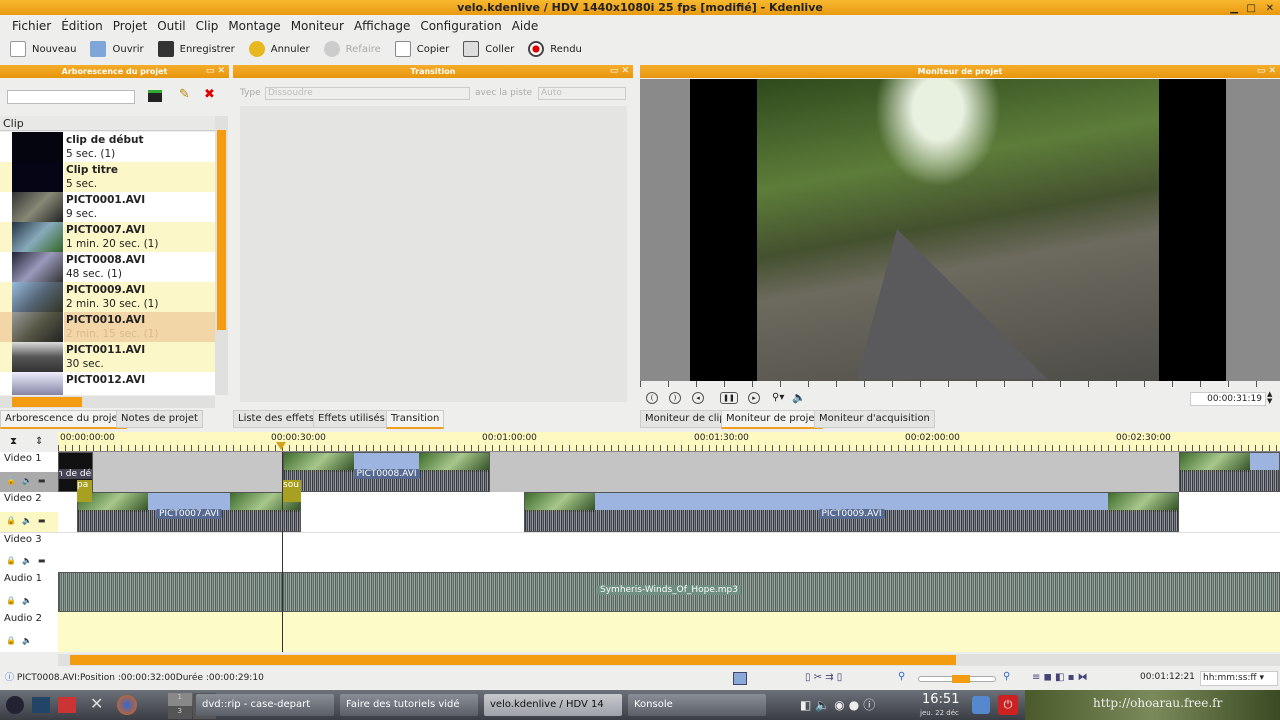  Describe the element at coordinates (107, 207) in the screenshot. I see `clip-item: PICT0001.AVI 9 sec.` at that location.